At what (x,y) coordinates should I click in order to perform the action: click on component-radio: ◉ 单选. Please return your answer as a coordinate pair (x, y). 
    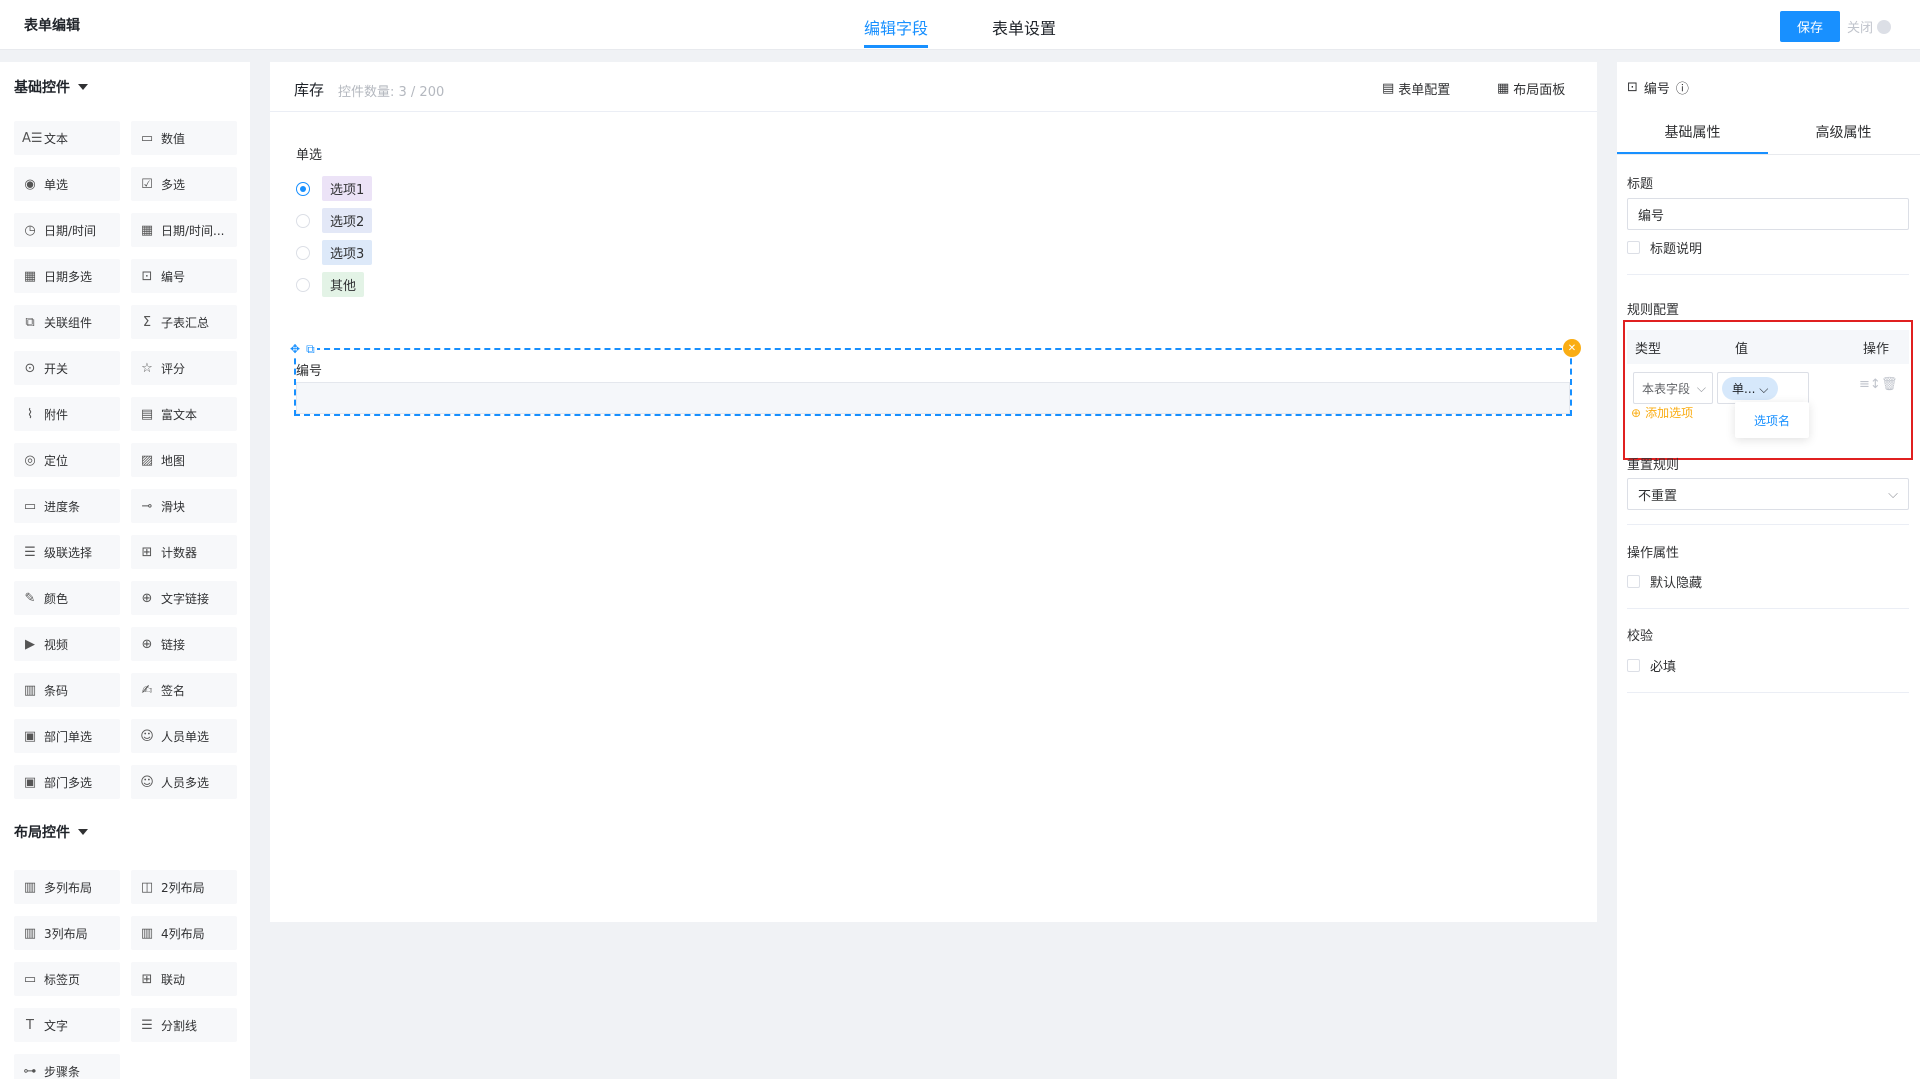
    Looking at the image, I should click on (67, 184).